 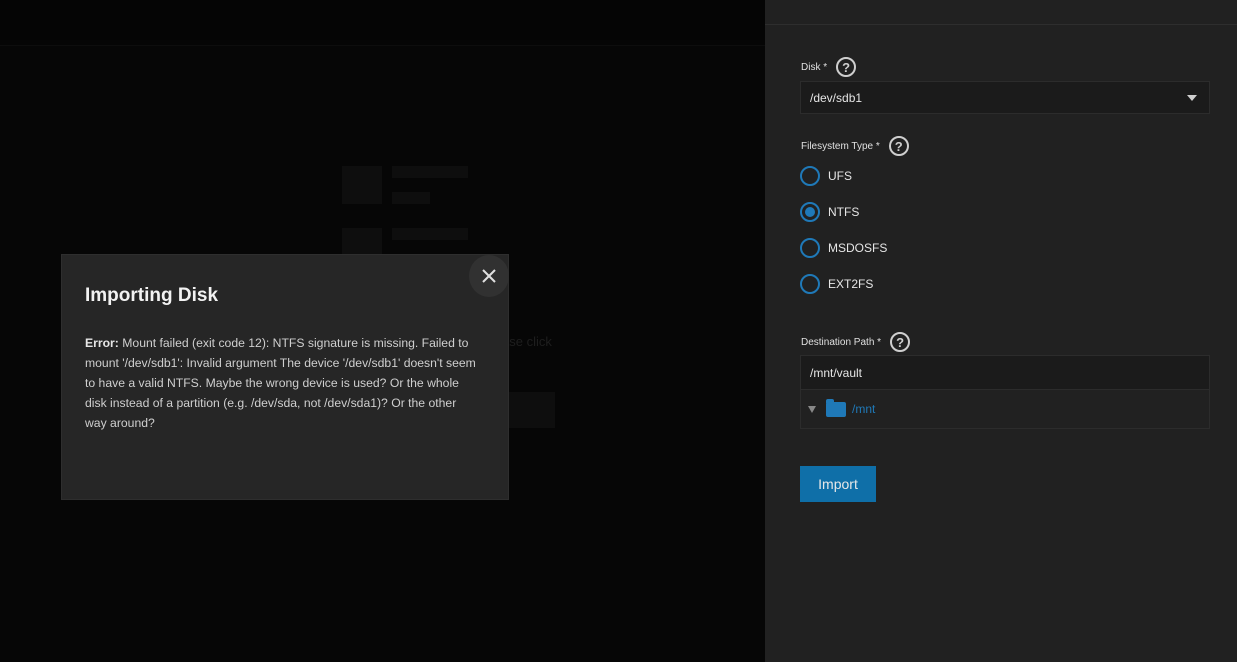 What do you see at coordinates (382, 23) in the screenshot?
I see `background-topbar` at bounding box center [382, 23].